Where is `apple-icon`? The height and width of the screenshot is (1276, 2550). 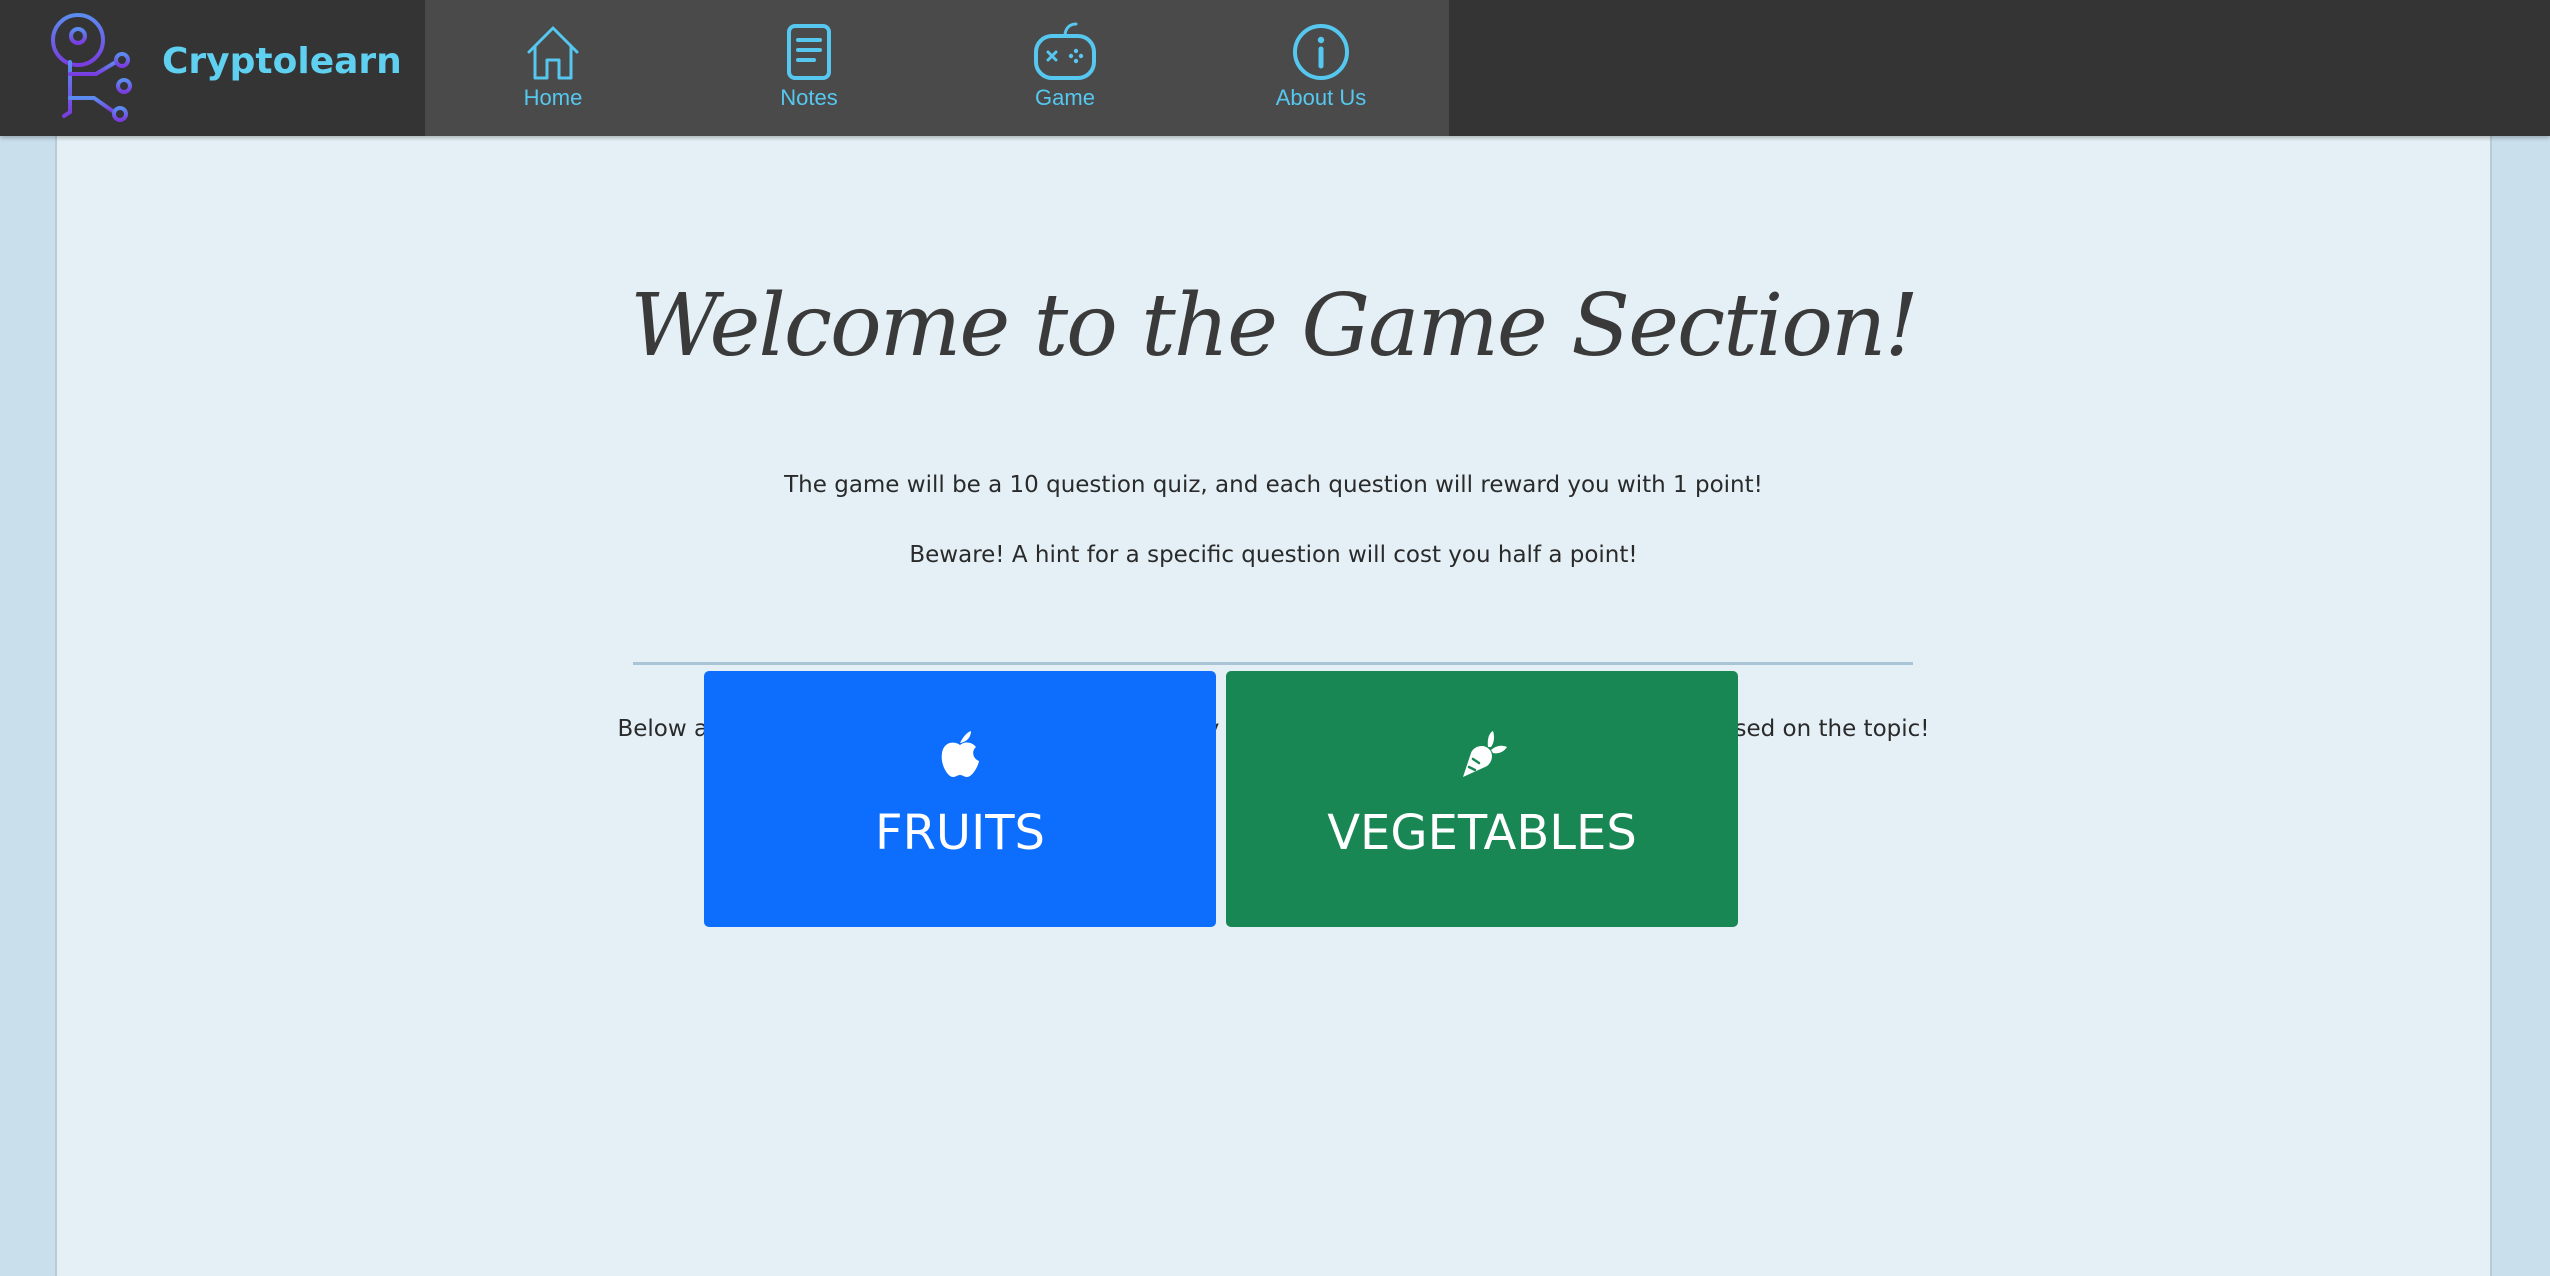
apple-icon is located at coordinates (960, 760).